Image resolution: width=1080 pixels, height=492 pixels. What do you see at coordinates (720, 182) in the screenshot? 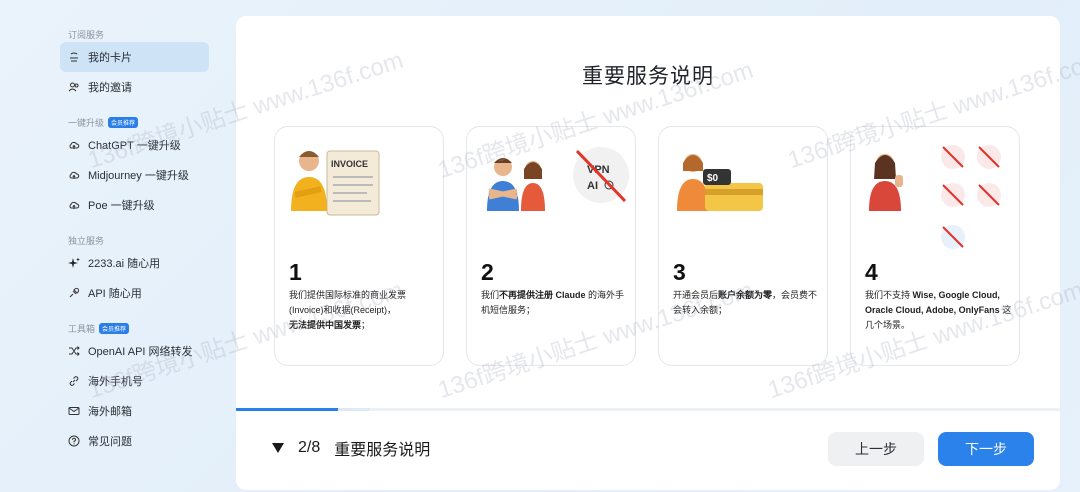
I see `zero-balance-illustration: $0` at bounding box center [720, 182].